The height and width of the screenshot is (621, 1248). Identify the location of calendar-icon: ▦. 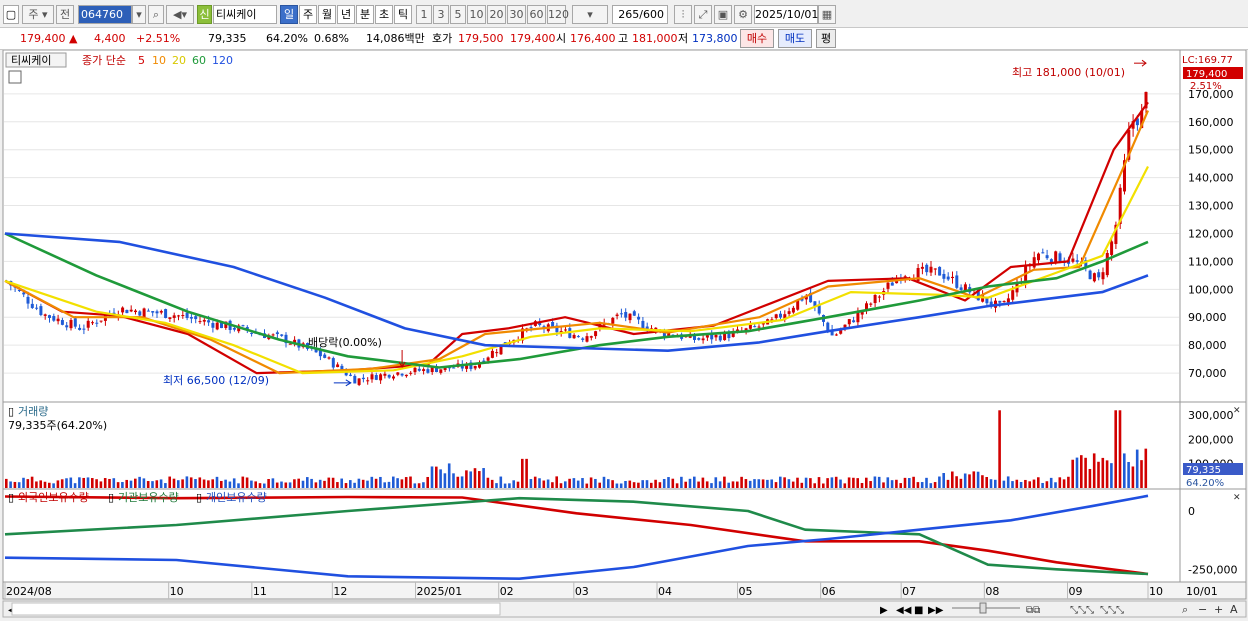
(827, 14).